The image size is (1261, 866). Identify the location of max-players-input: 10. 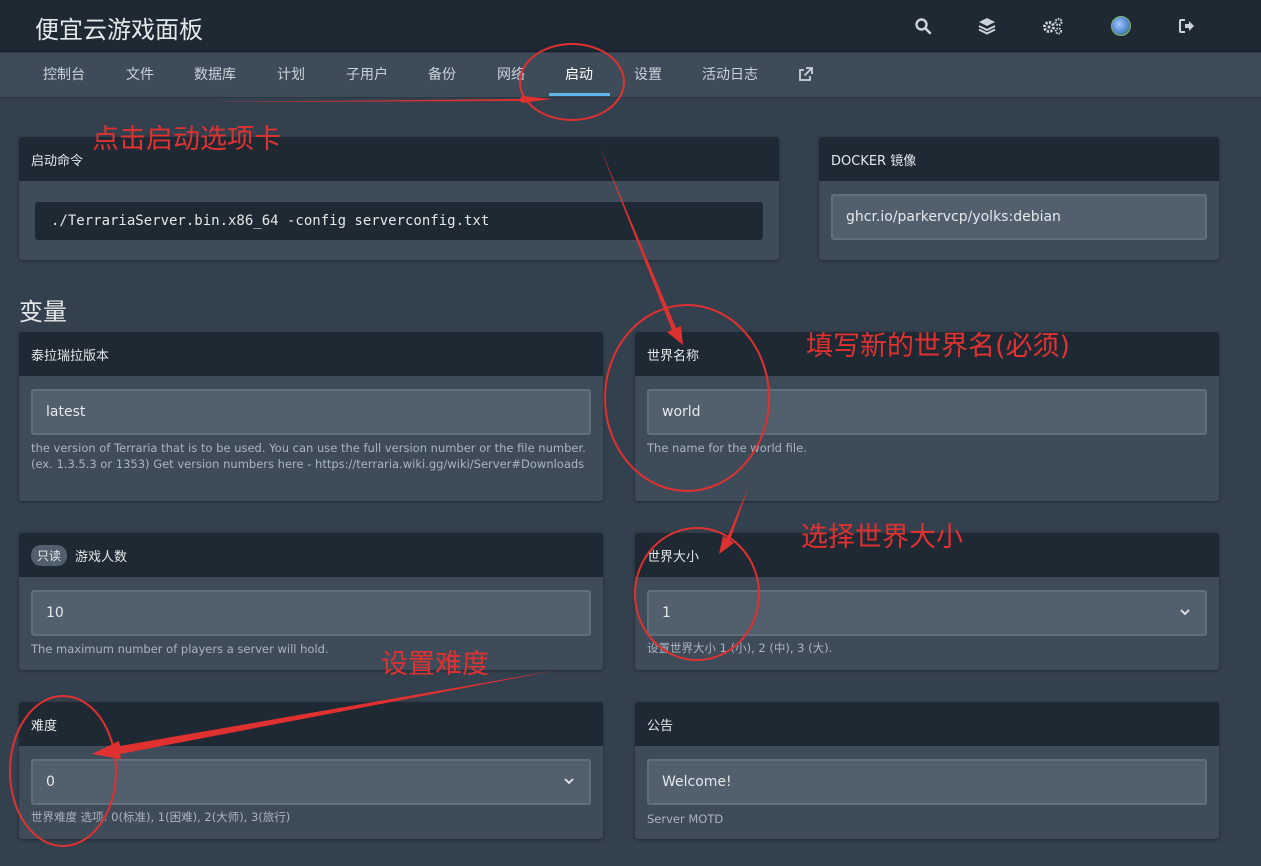
(311, 613).